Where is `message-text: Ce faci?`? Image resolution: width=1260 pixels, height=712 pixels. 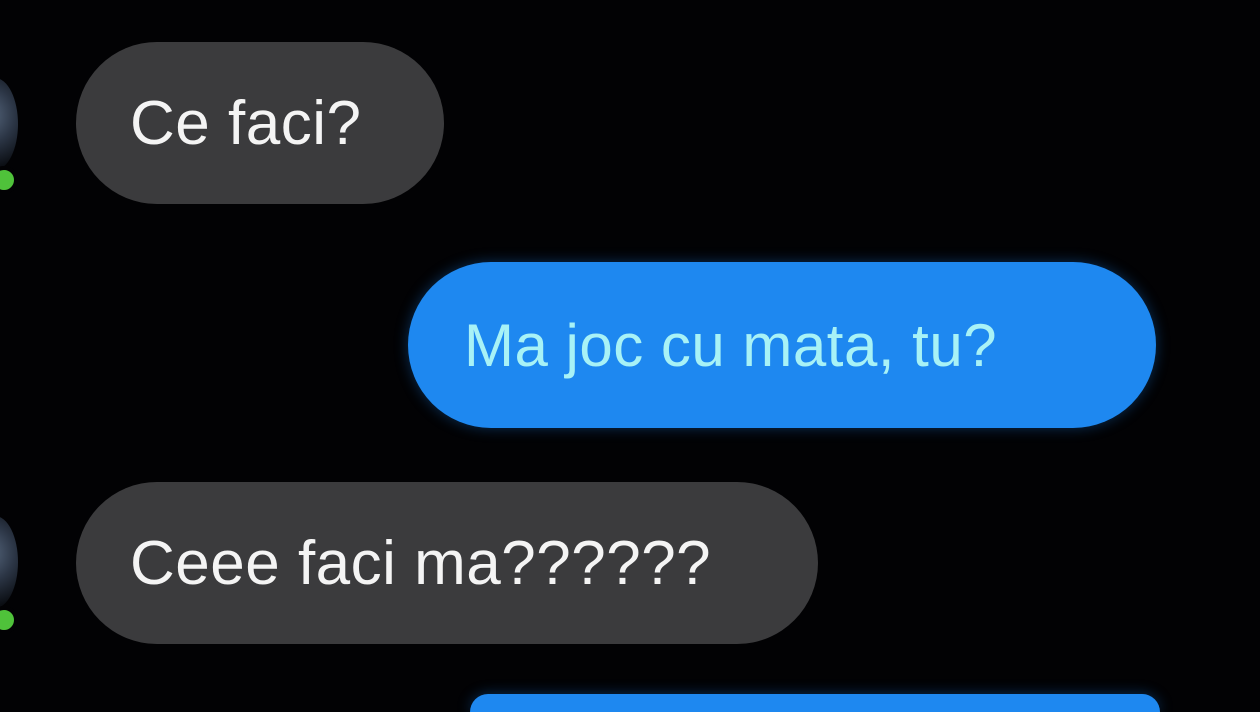 message-text: Ce faci? is located at coordinates (246, 123).